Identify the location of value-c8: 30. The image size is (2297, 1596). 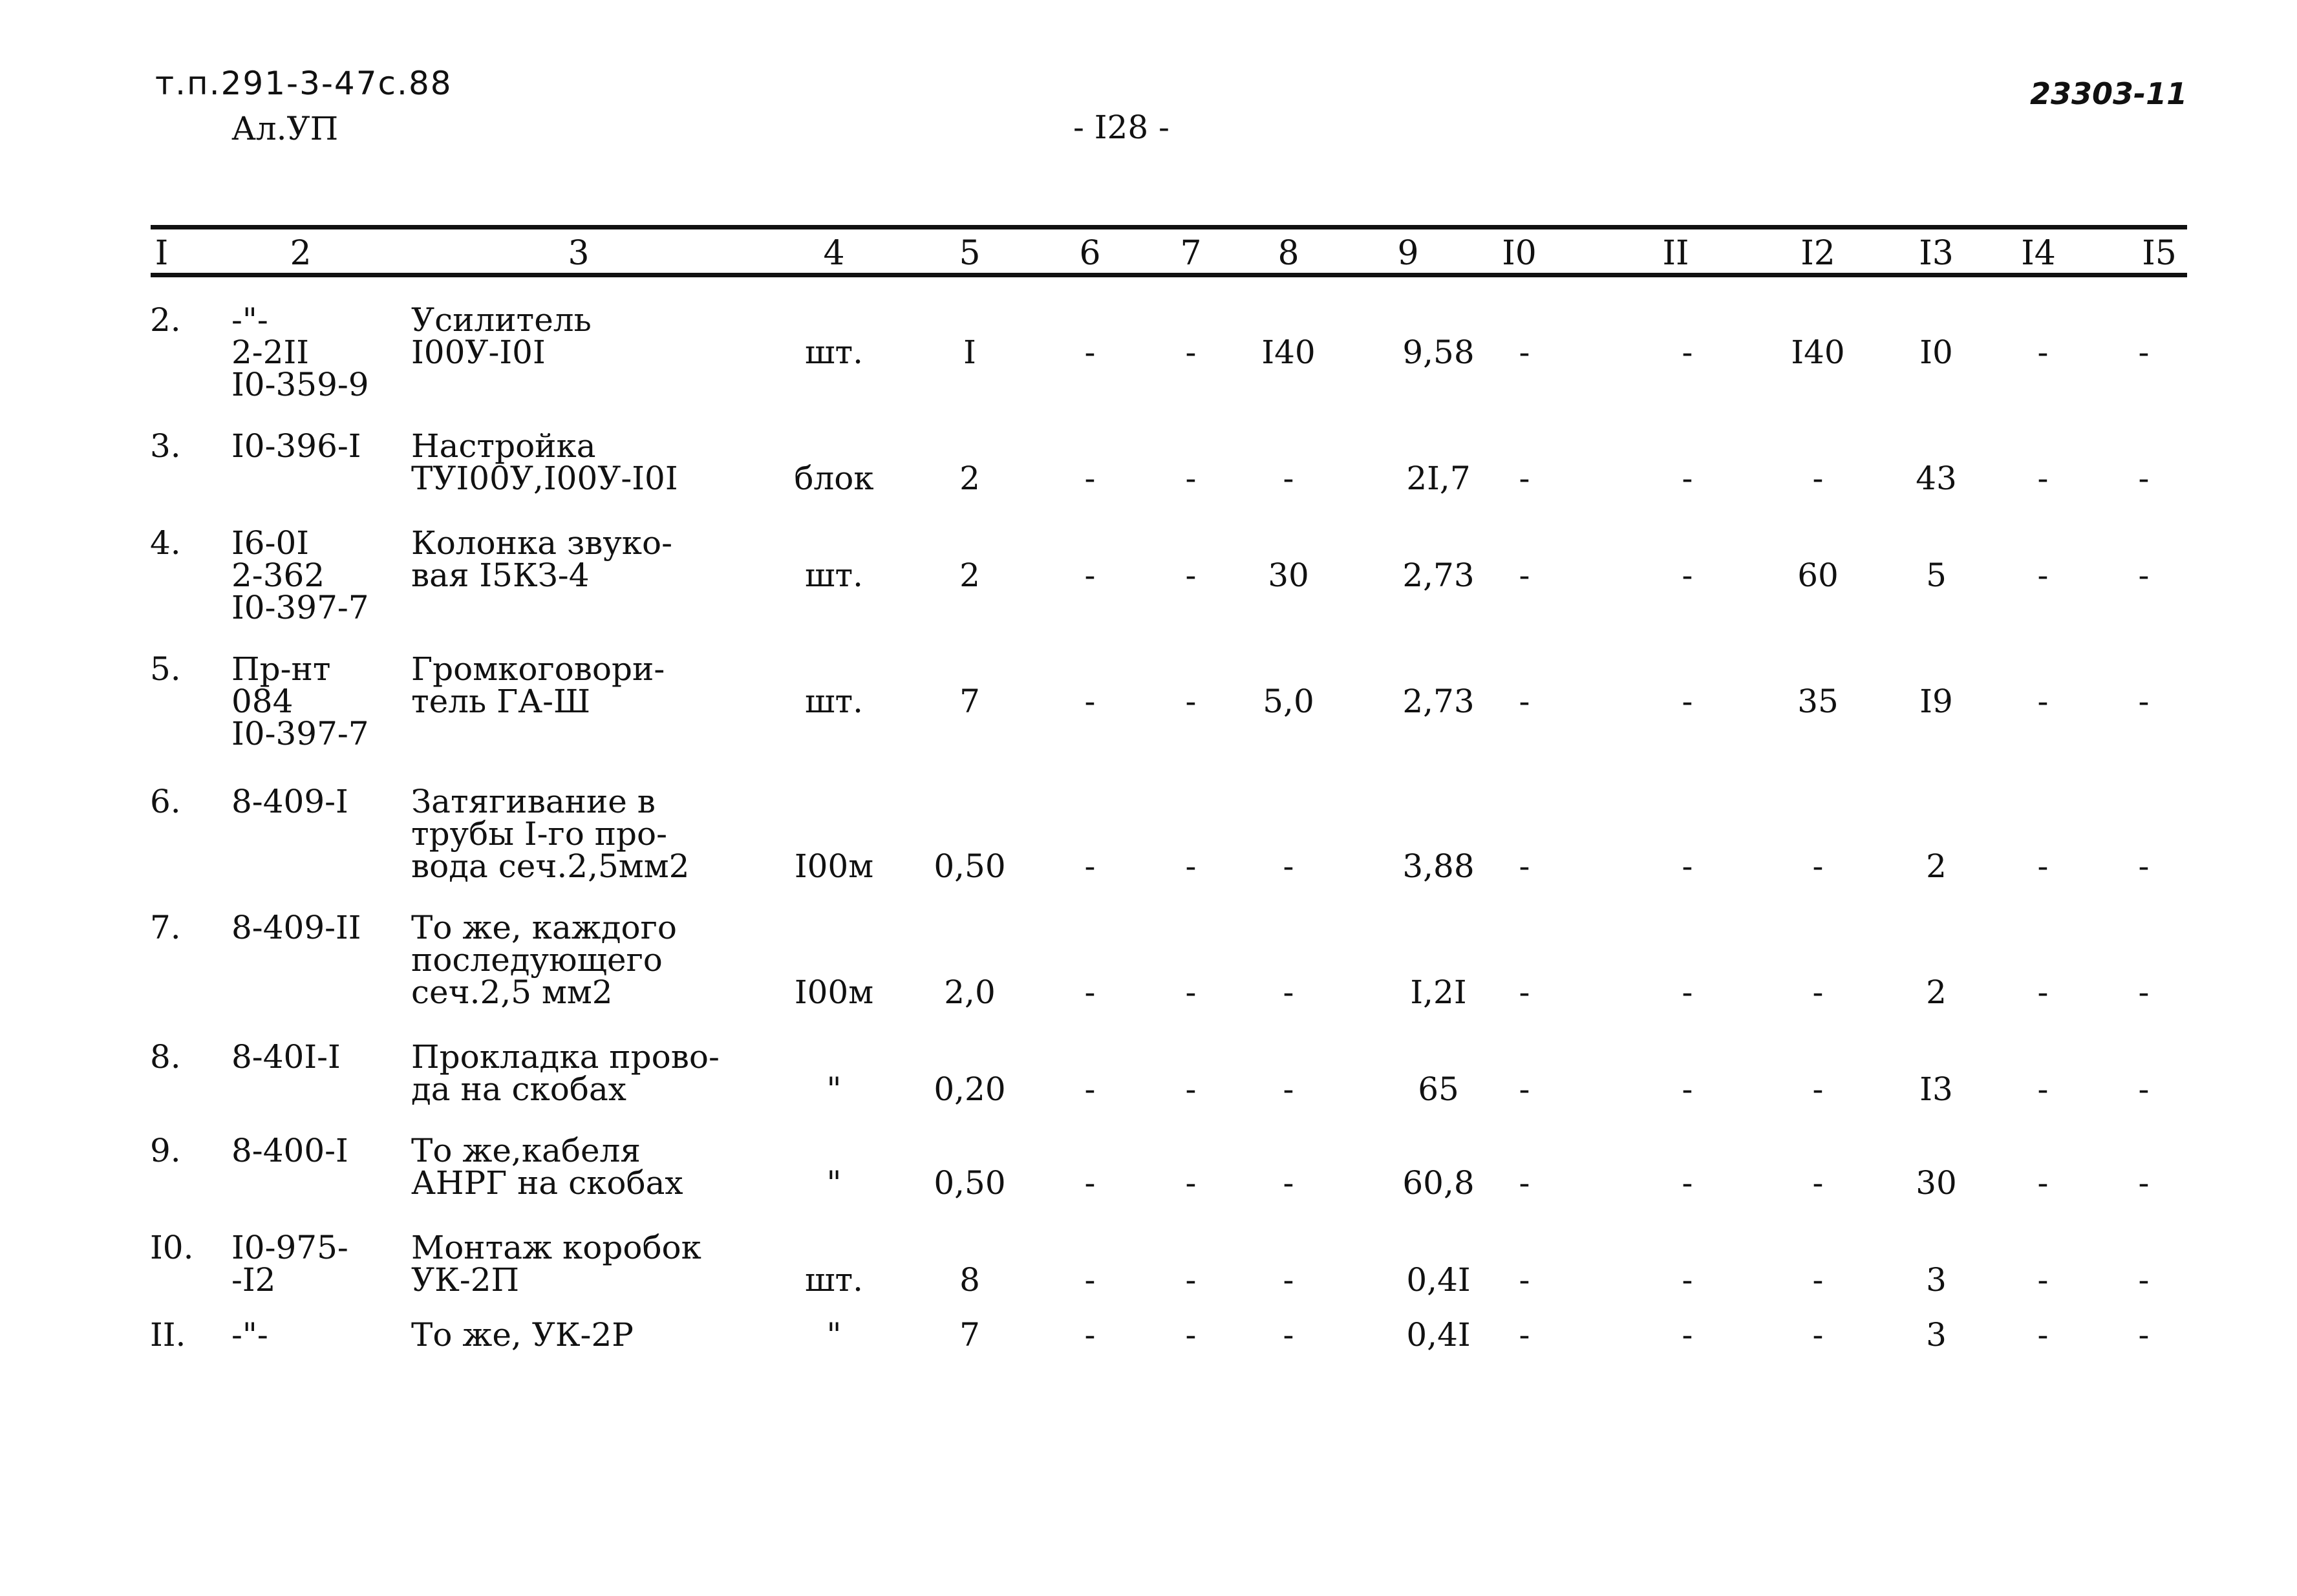
(1289, 576).